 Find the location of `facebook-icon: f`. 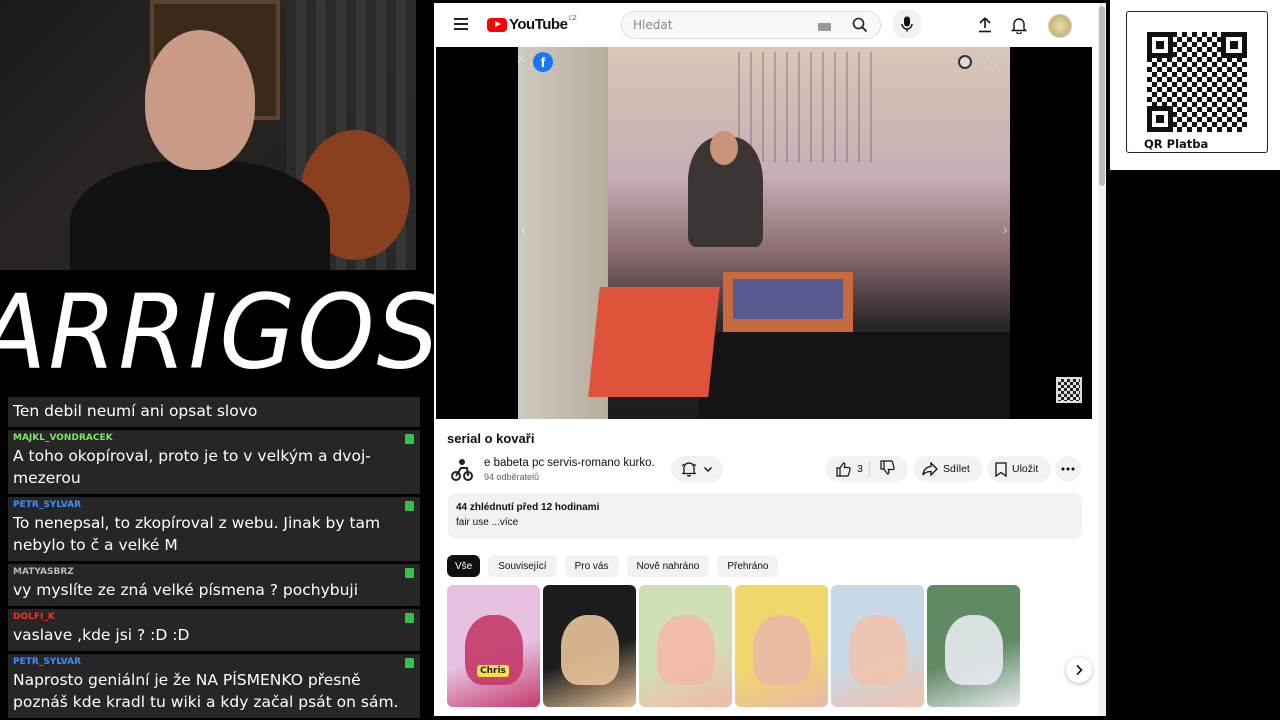

facebook-icon: f is located at coordinates (543, 62).